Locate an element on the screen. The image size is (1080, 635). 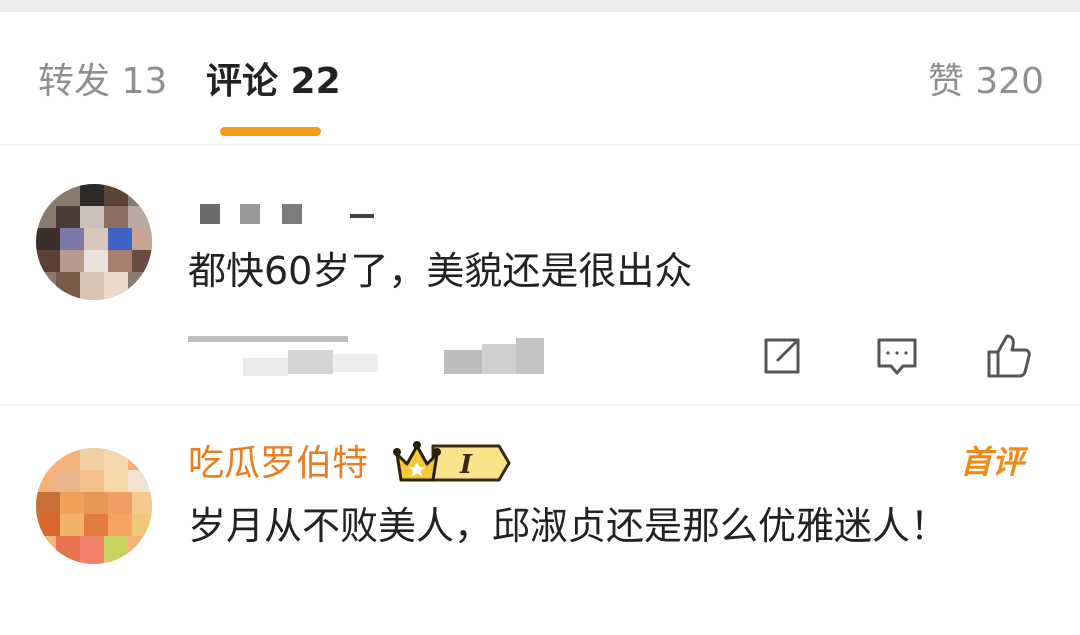
username: 吃瓜罗伯特 is located at coordinates (278, 464).